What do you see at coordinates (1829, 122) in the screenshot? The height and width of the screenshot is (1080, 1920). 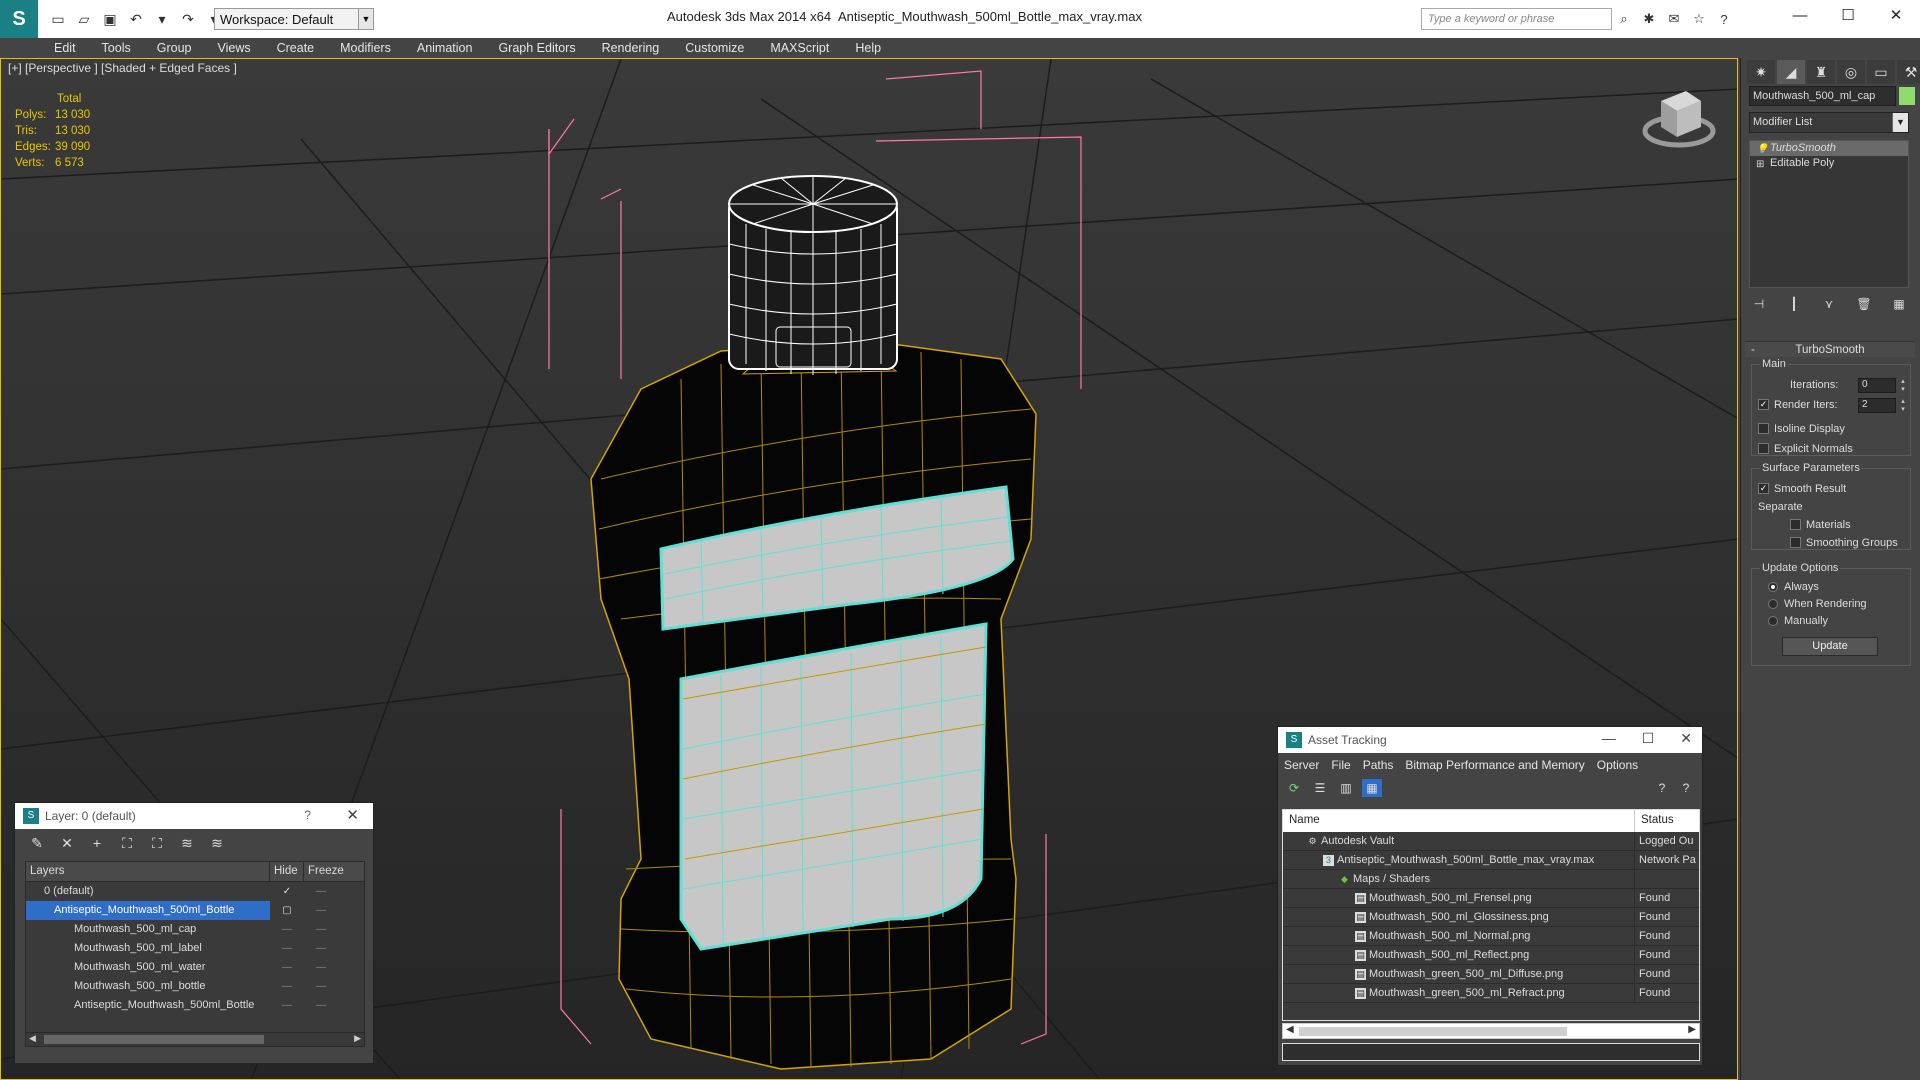 I see `modifier-list-dropdown: Modifier List ▼` at bounding box center [1829, 122].